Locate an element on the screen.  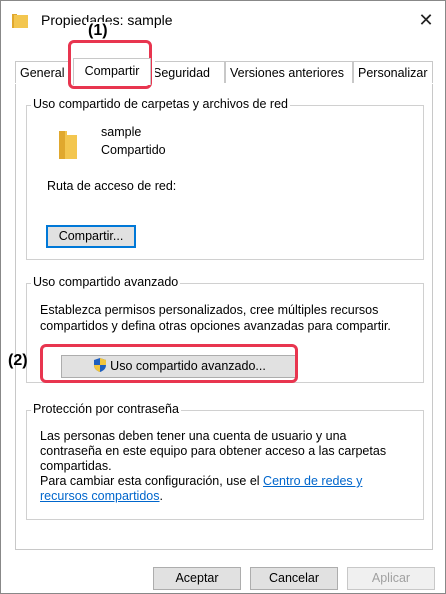
folder-icon is located at coordinates (20, 21).